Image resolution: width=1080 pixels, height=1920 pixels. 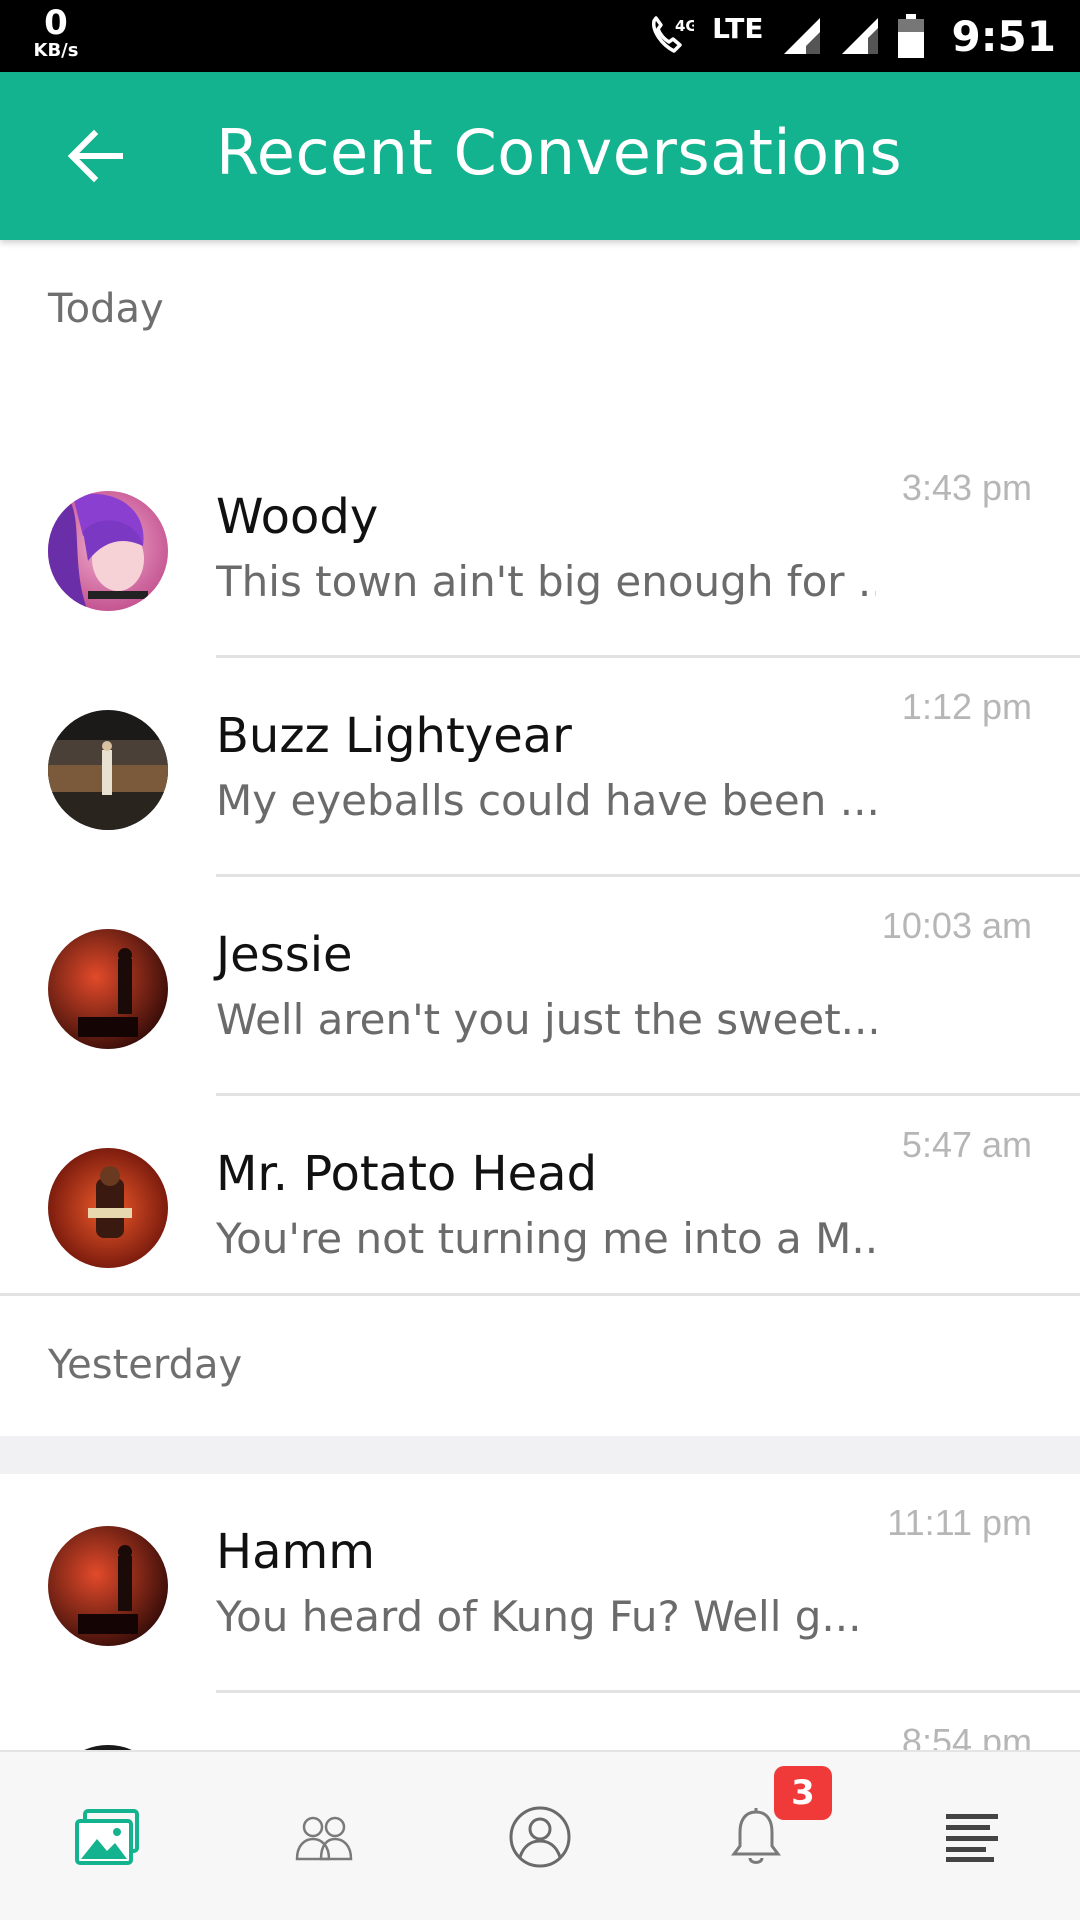 I want to click on signal-icon, so click(x=801, y=36).